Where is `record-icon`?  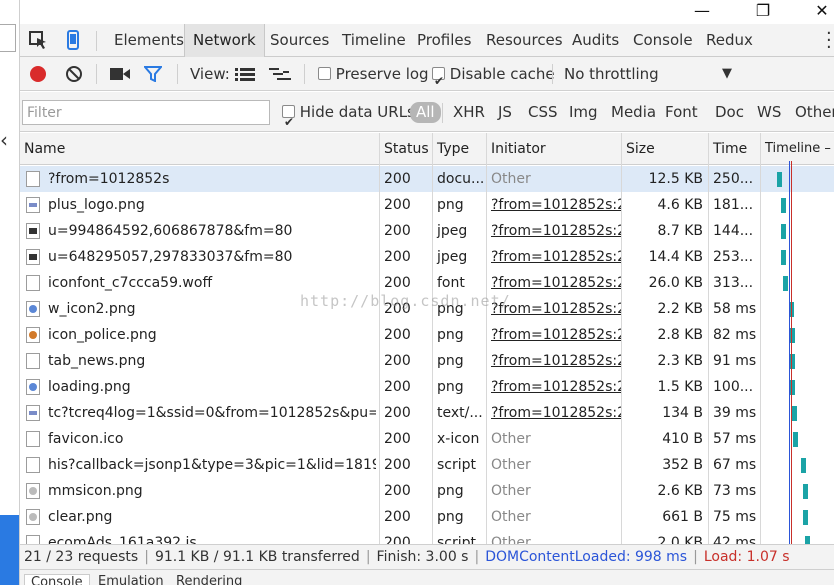 record-icon is located at coordinates (38, 74).